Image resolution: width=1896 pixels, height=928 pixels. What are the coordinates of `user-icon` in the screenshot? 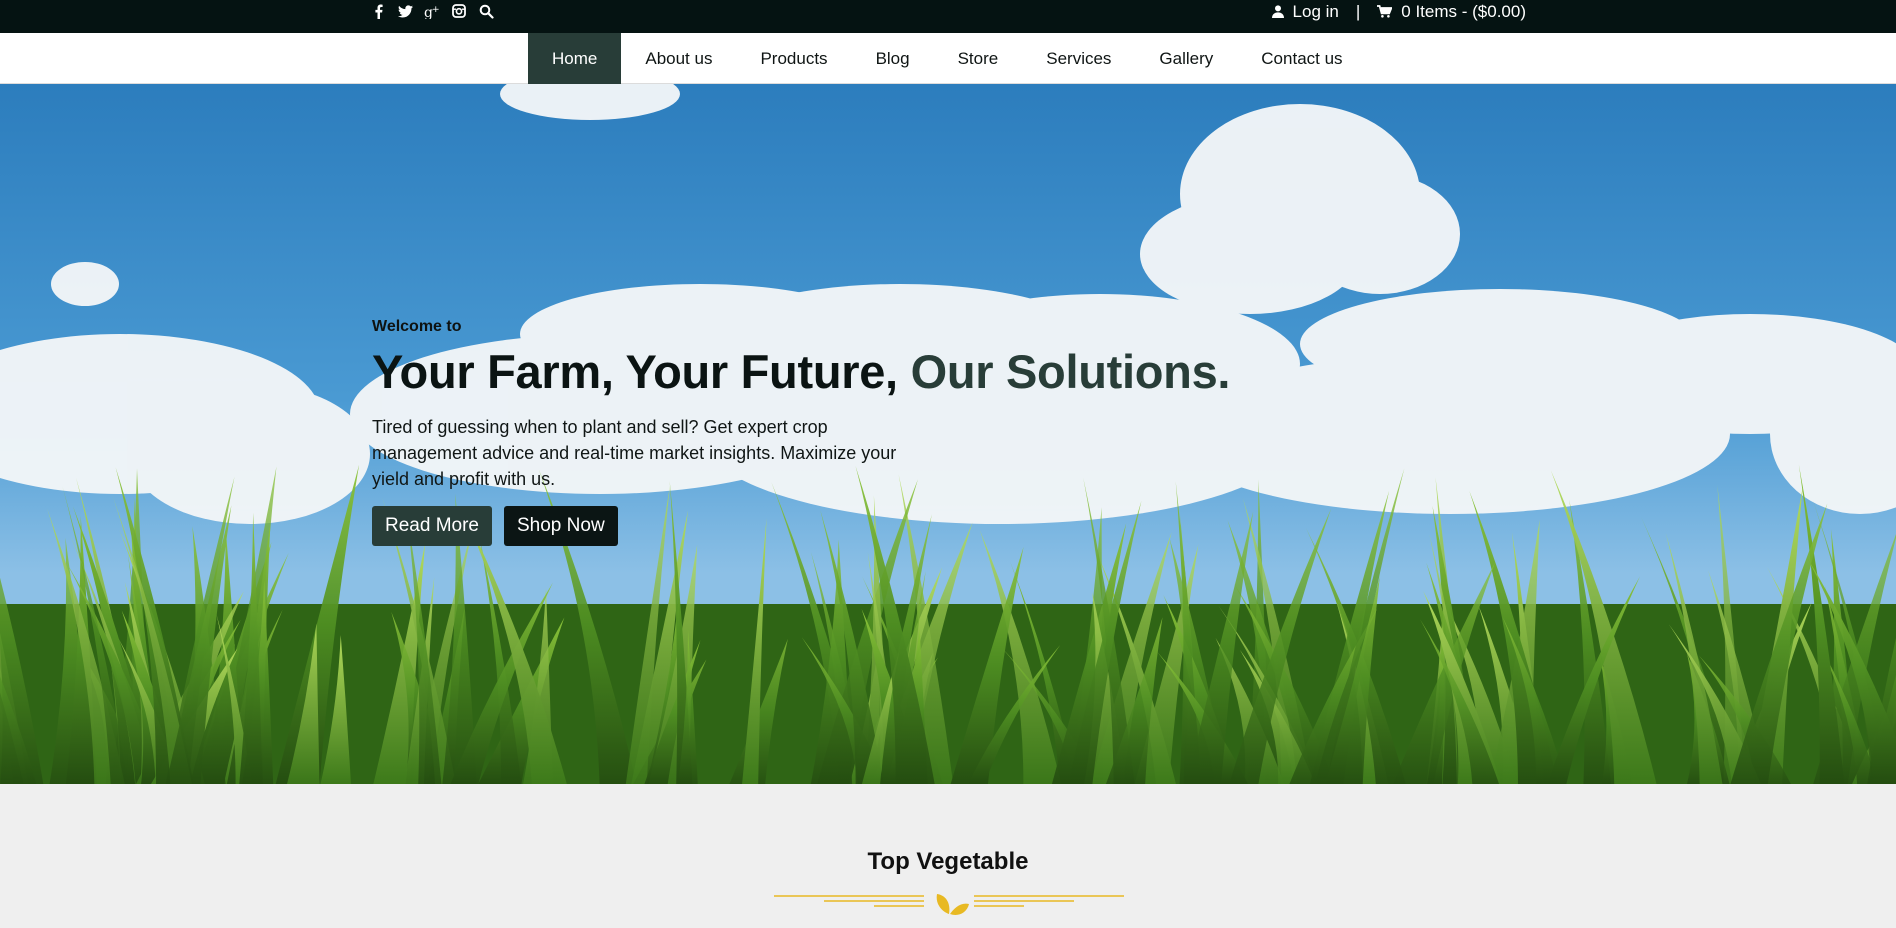 It's located at (1277, 11).